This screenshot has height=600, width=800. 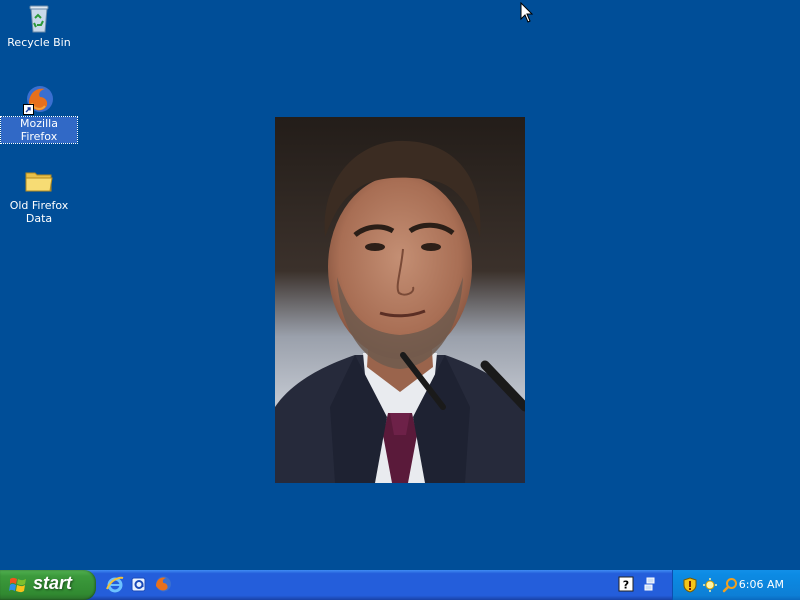 I want to click on windows-logo-icon, so click(x=18, y=585).